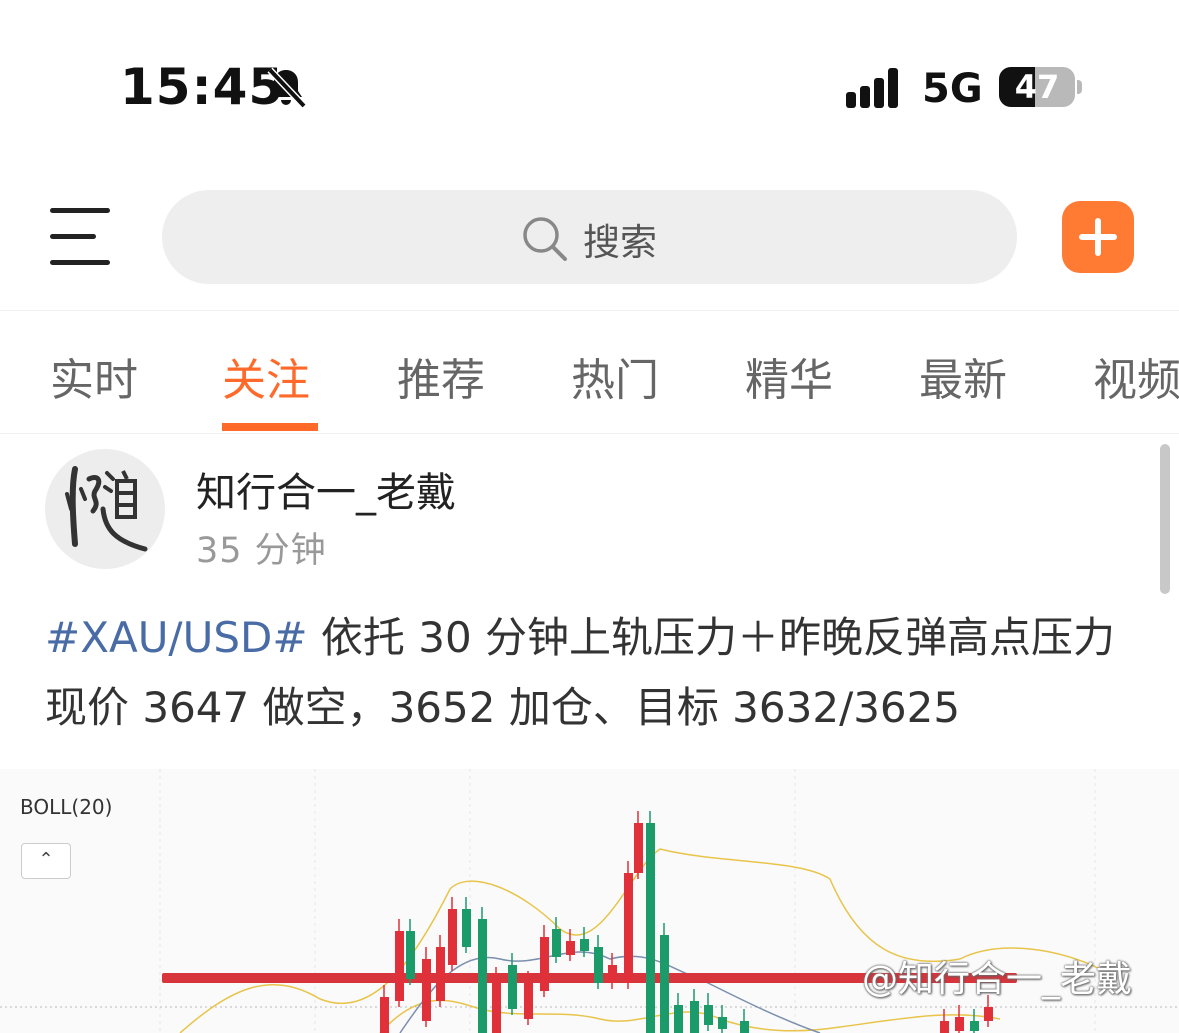 The image size is (1179, 1033). Describe the element at coordinates (952, 89) in the screenshot. I see `network-type: 5G` at that location.